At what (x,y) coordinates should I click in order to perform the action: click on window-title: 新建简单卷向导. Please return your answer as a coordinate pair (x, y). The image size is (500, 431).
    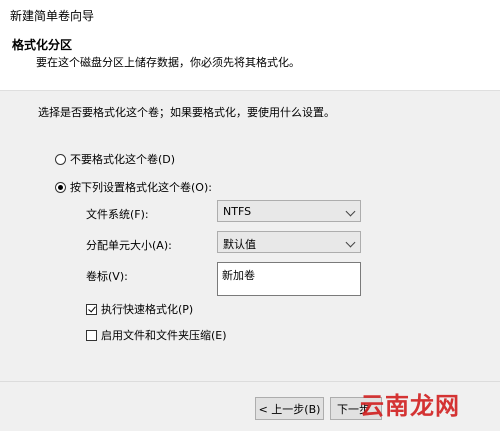
    Looking at the image, I should click on (52, 16).